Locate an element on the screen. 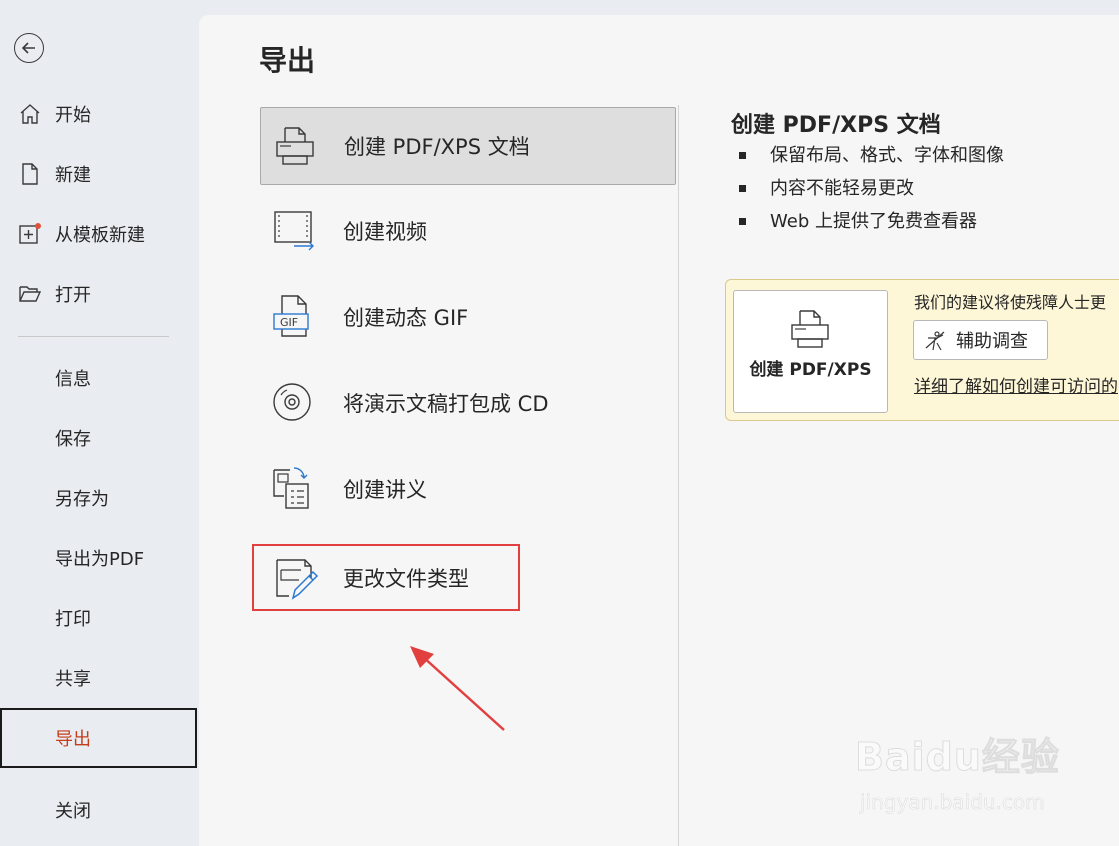 The image size is (1119, 846). nav-export-pdf: 导出为PDF is located at coordinates (99, 558).